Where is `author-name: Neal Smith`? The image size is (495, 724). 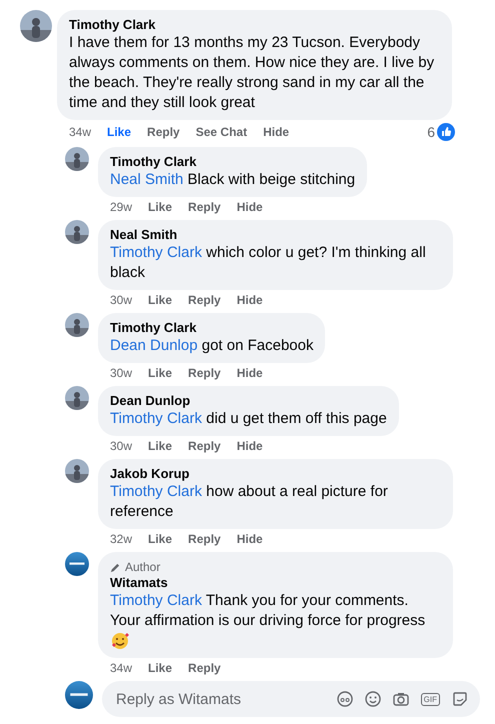
author-name: Neal Smith is located at coordinates (144, 235).